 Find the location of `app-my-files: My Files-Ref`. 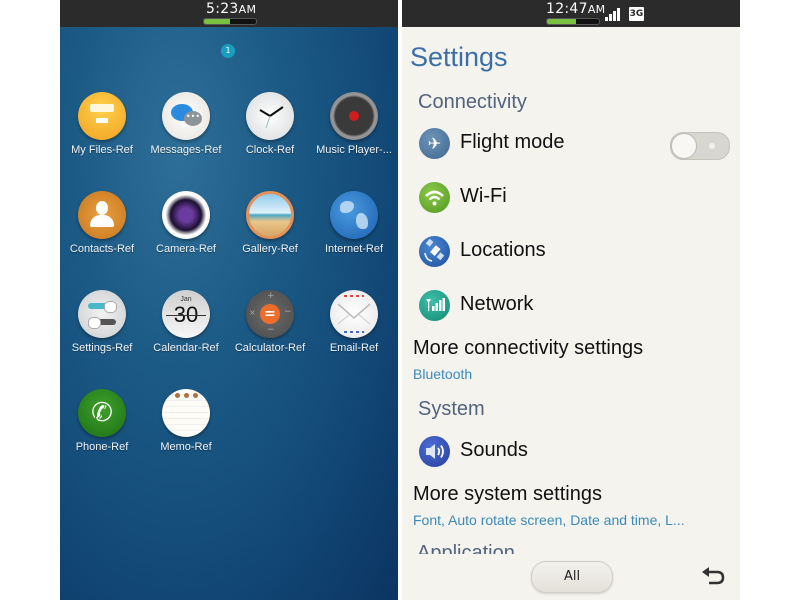

app-my-files: My Files-Ref is located at coordinates (102, 124).